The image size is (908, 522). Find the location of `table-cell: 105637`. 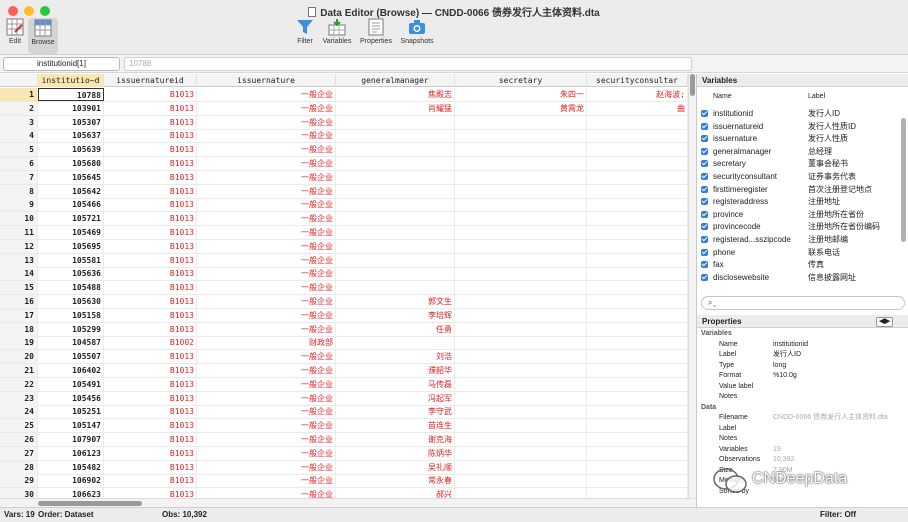

table-cell: 105637 is located at coordinates (71, 136).